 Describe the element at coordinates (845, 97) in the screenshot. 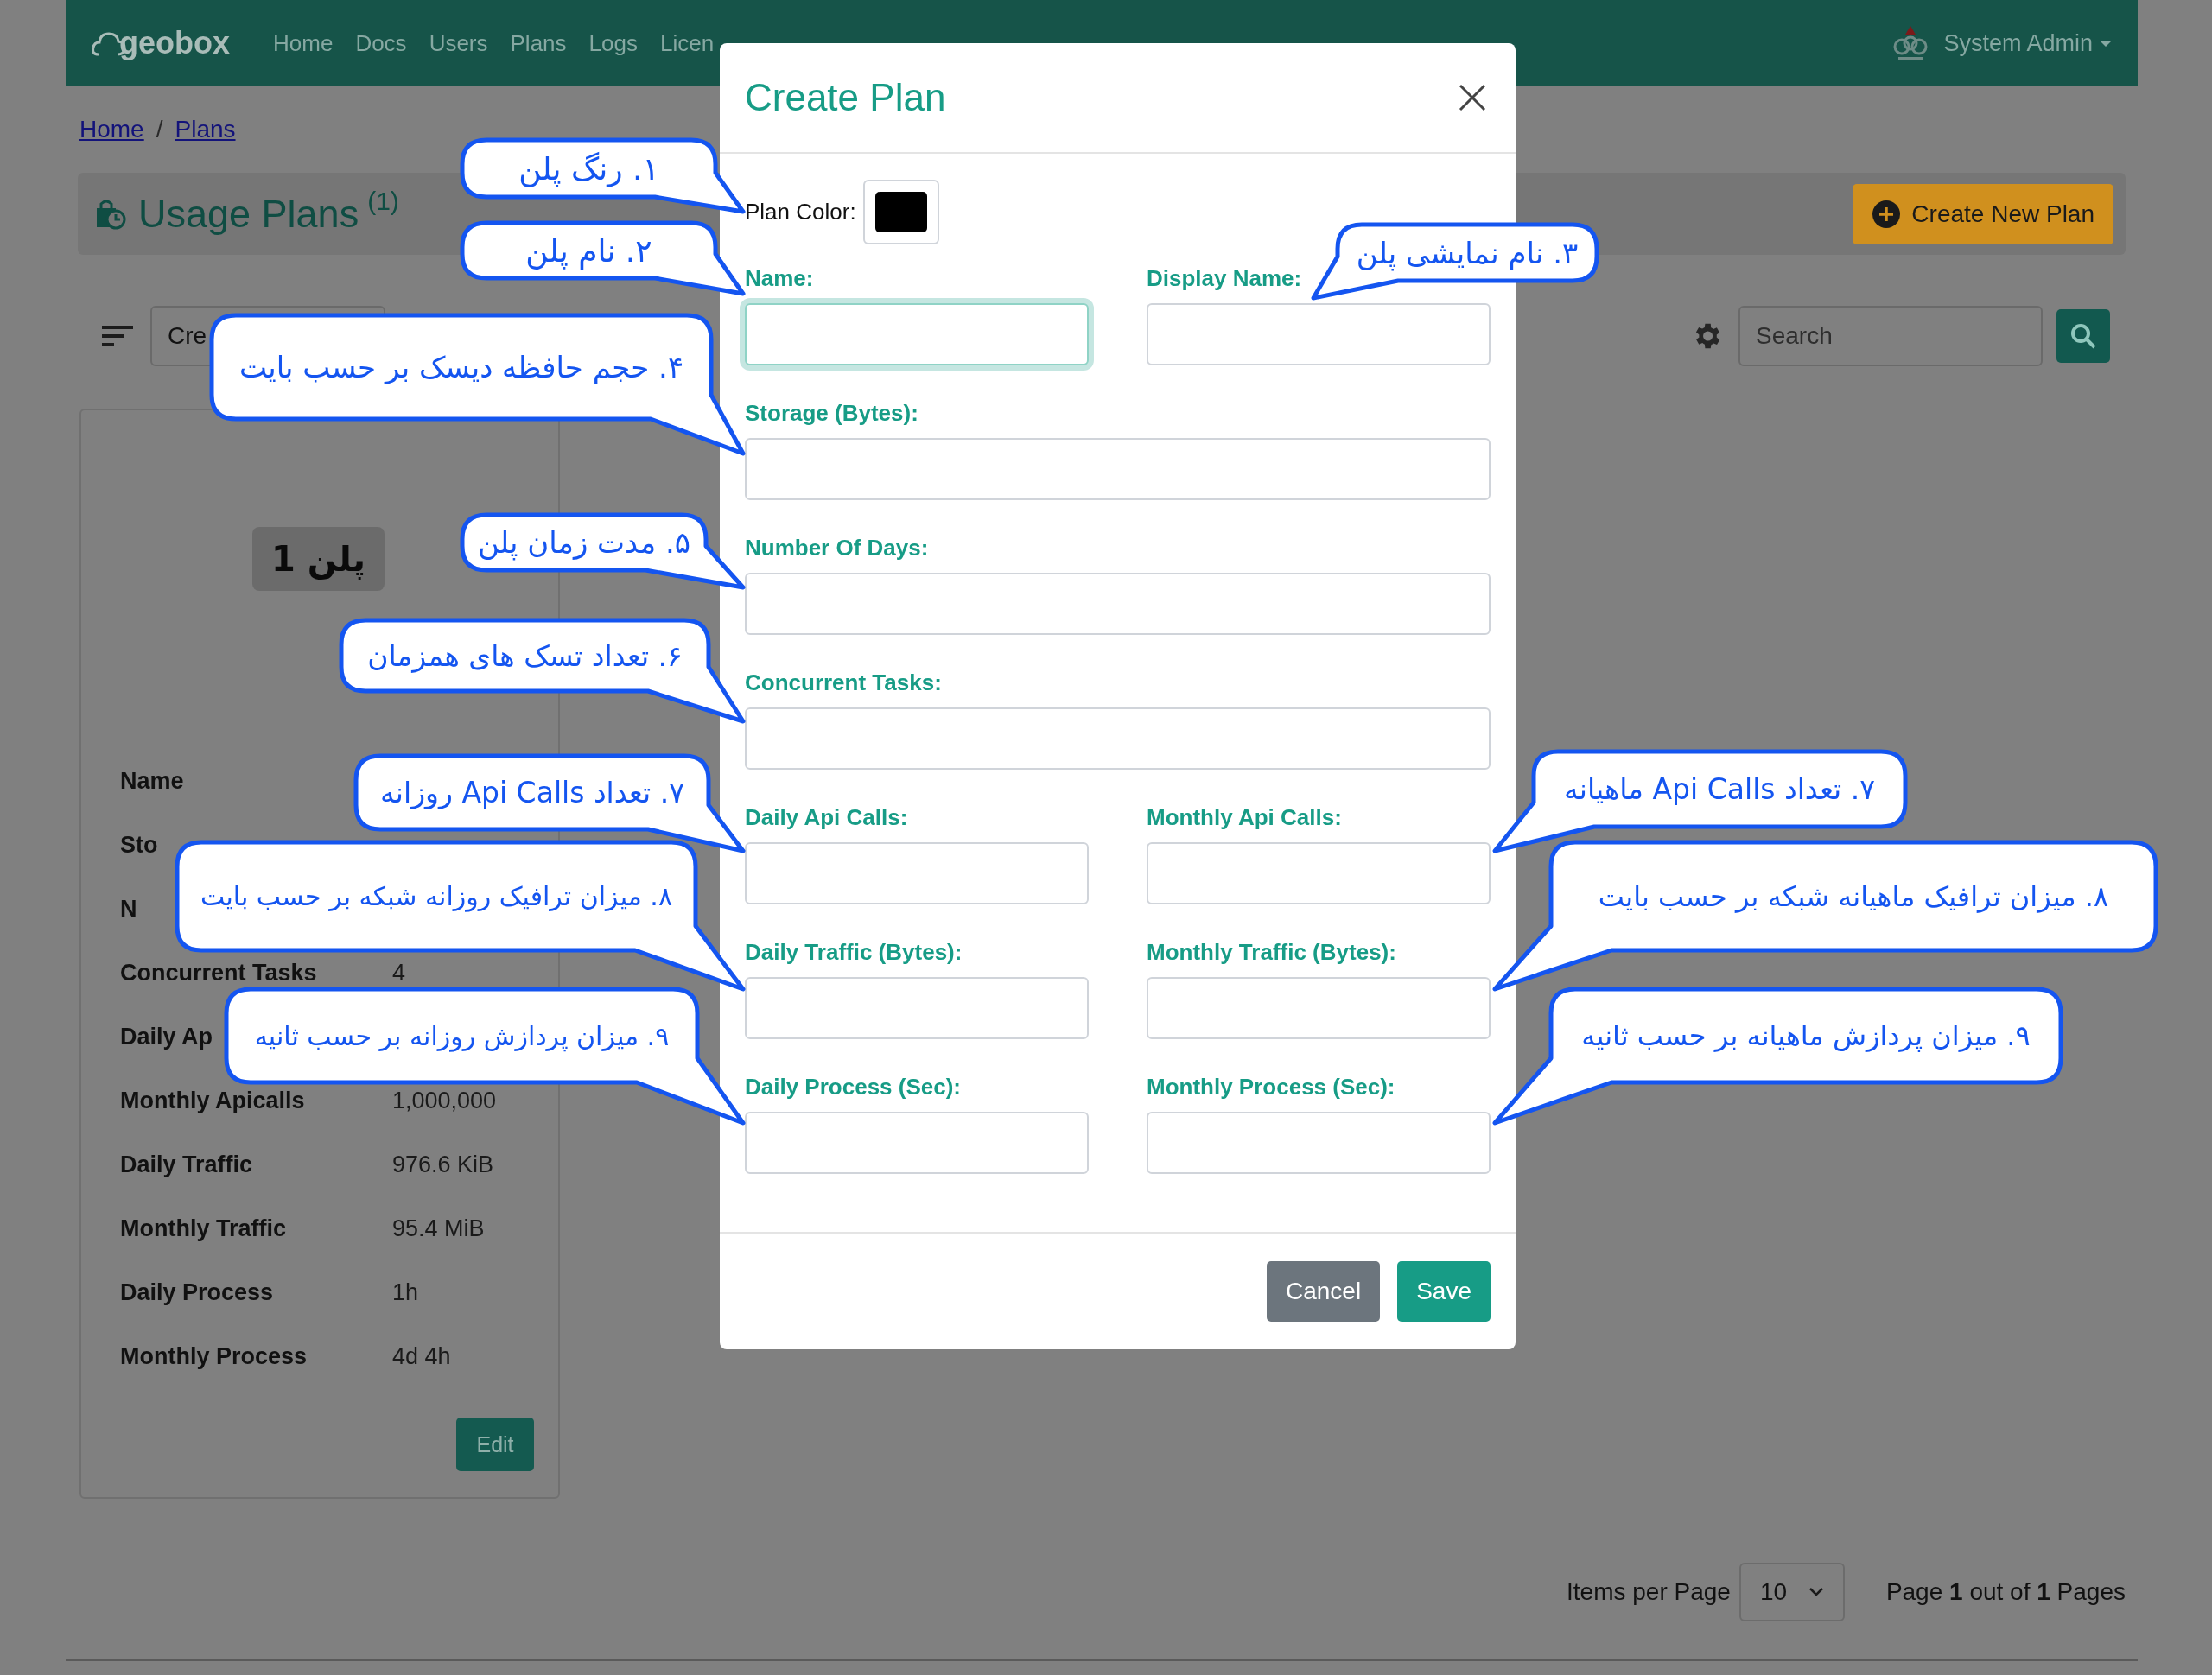

I see `dialog-title: Create Plan` at that location.